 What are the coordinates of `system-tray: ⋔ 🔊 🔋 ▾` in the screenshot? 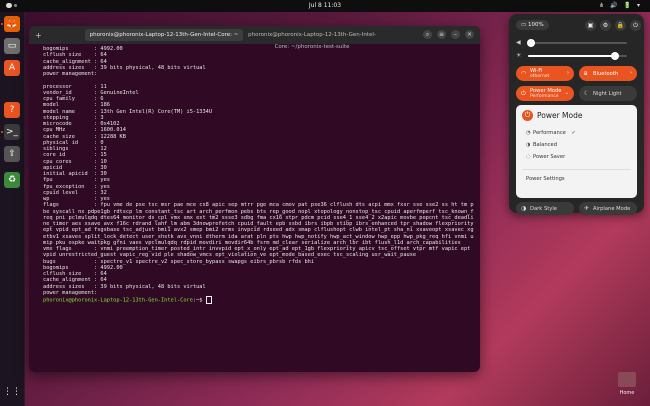 It's located at (620, 5).